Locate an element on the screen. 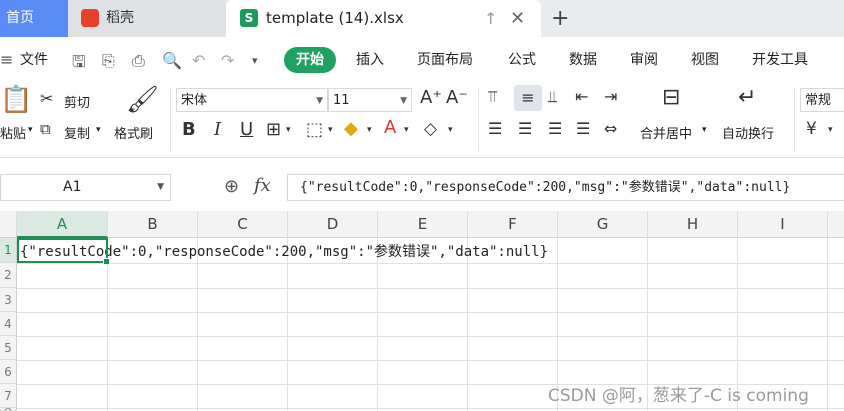 The width and height of the screenshot is (844, 411). upload-arrow-icon: ↑ is located at coordinates (490, 18).